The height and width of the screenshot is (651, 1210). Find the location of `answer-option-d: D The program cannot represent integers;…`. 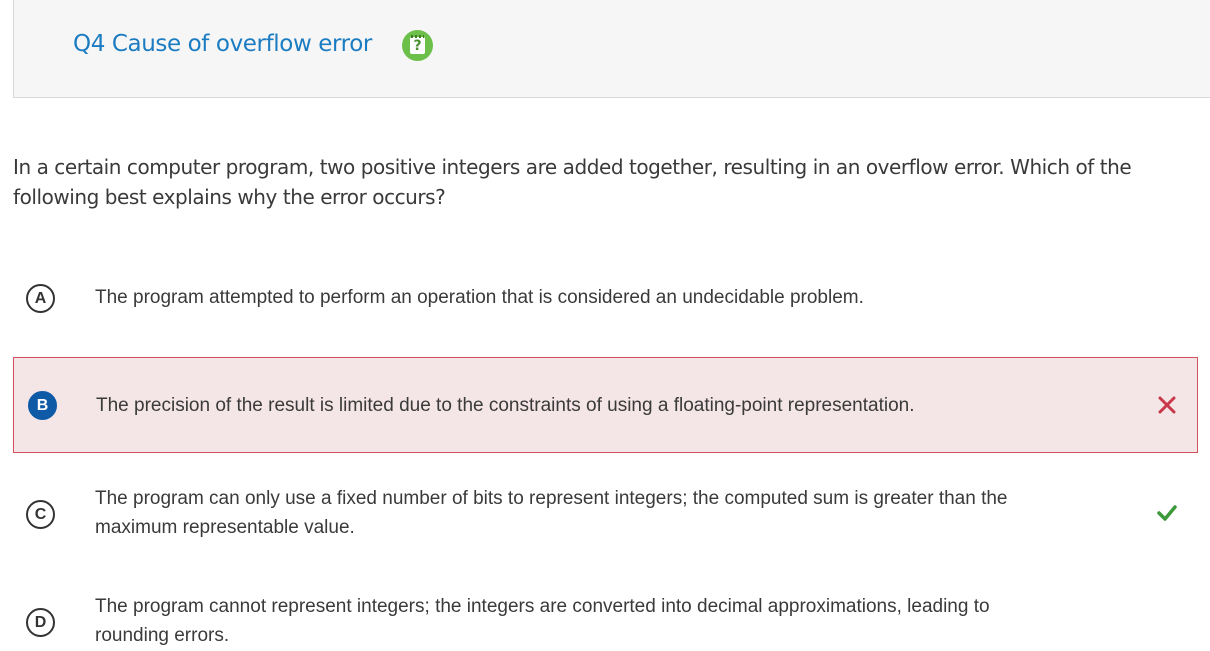

answer-option-d: D The program cannot represent integers;… is located at coordinates (605, 619).